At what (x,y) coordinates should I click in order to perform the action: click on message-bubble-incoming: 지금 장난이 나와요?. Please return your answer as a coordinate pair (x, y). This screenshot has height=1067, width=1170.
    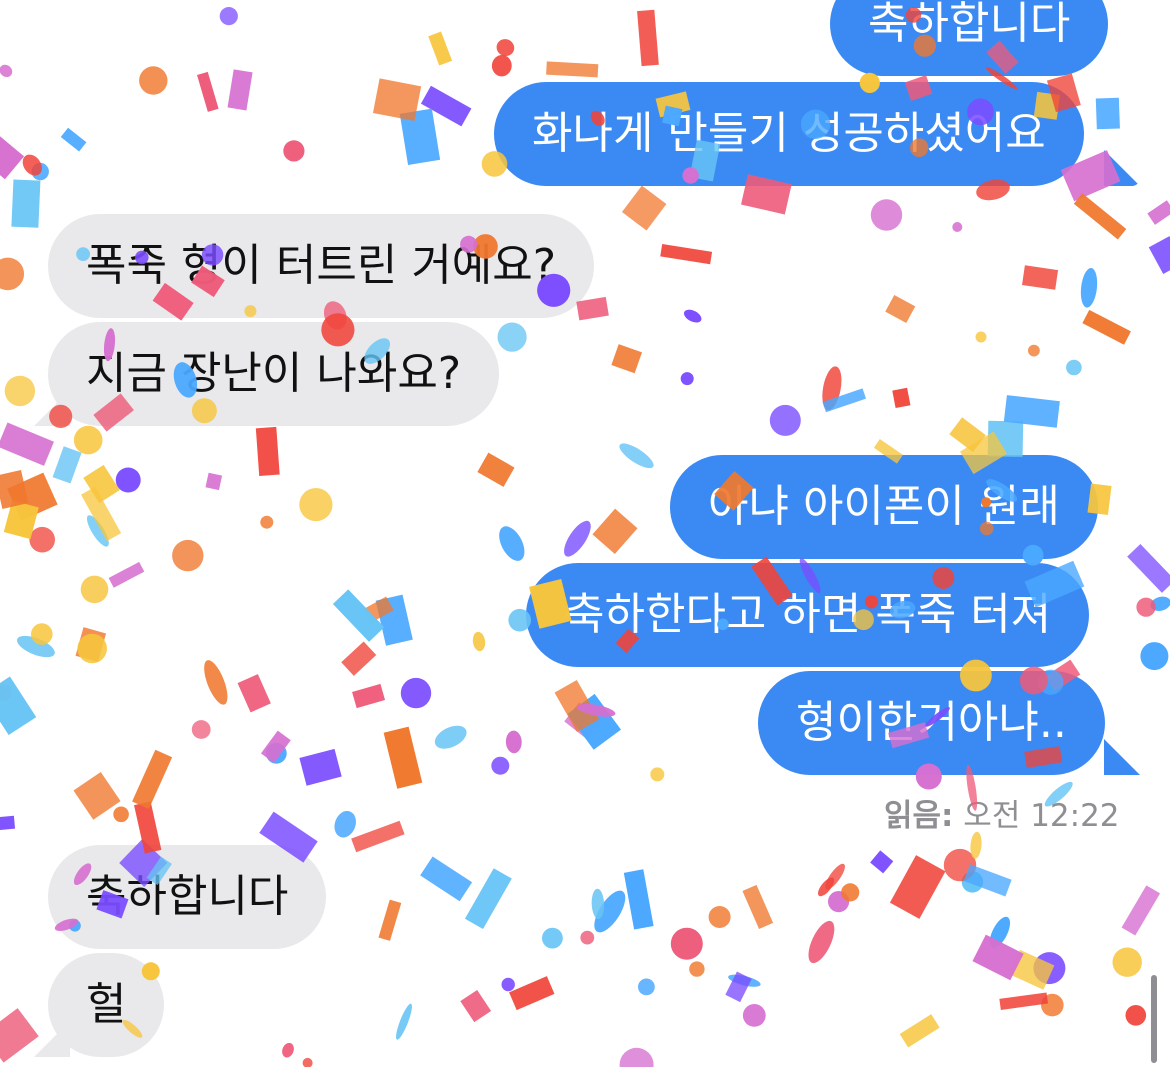
    Looking at the image, I should click on (274, 374).